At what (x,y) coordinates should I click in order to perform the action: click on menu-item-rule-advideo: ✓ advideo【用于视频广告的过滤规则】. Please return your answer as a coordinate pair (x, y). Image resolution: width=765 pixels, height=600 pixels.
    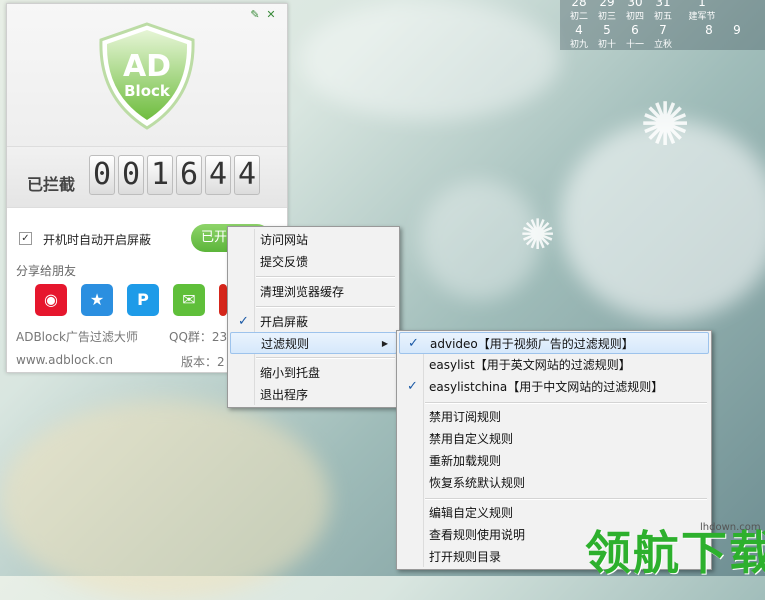
    Looking at the image, I should click on (554, 343).